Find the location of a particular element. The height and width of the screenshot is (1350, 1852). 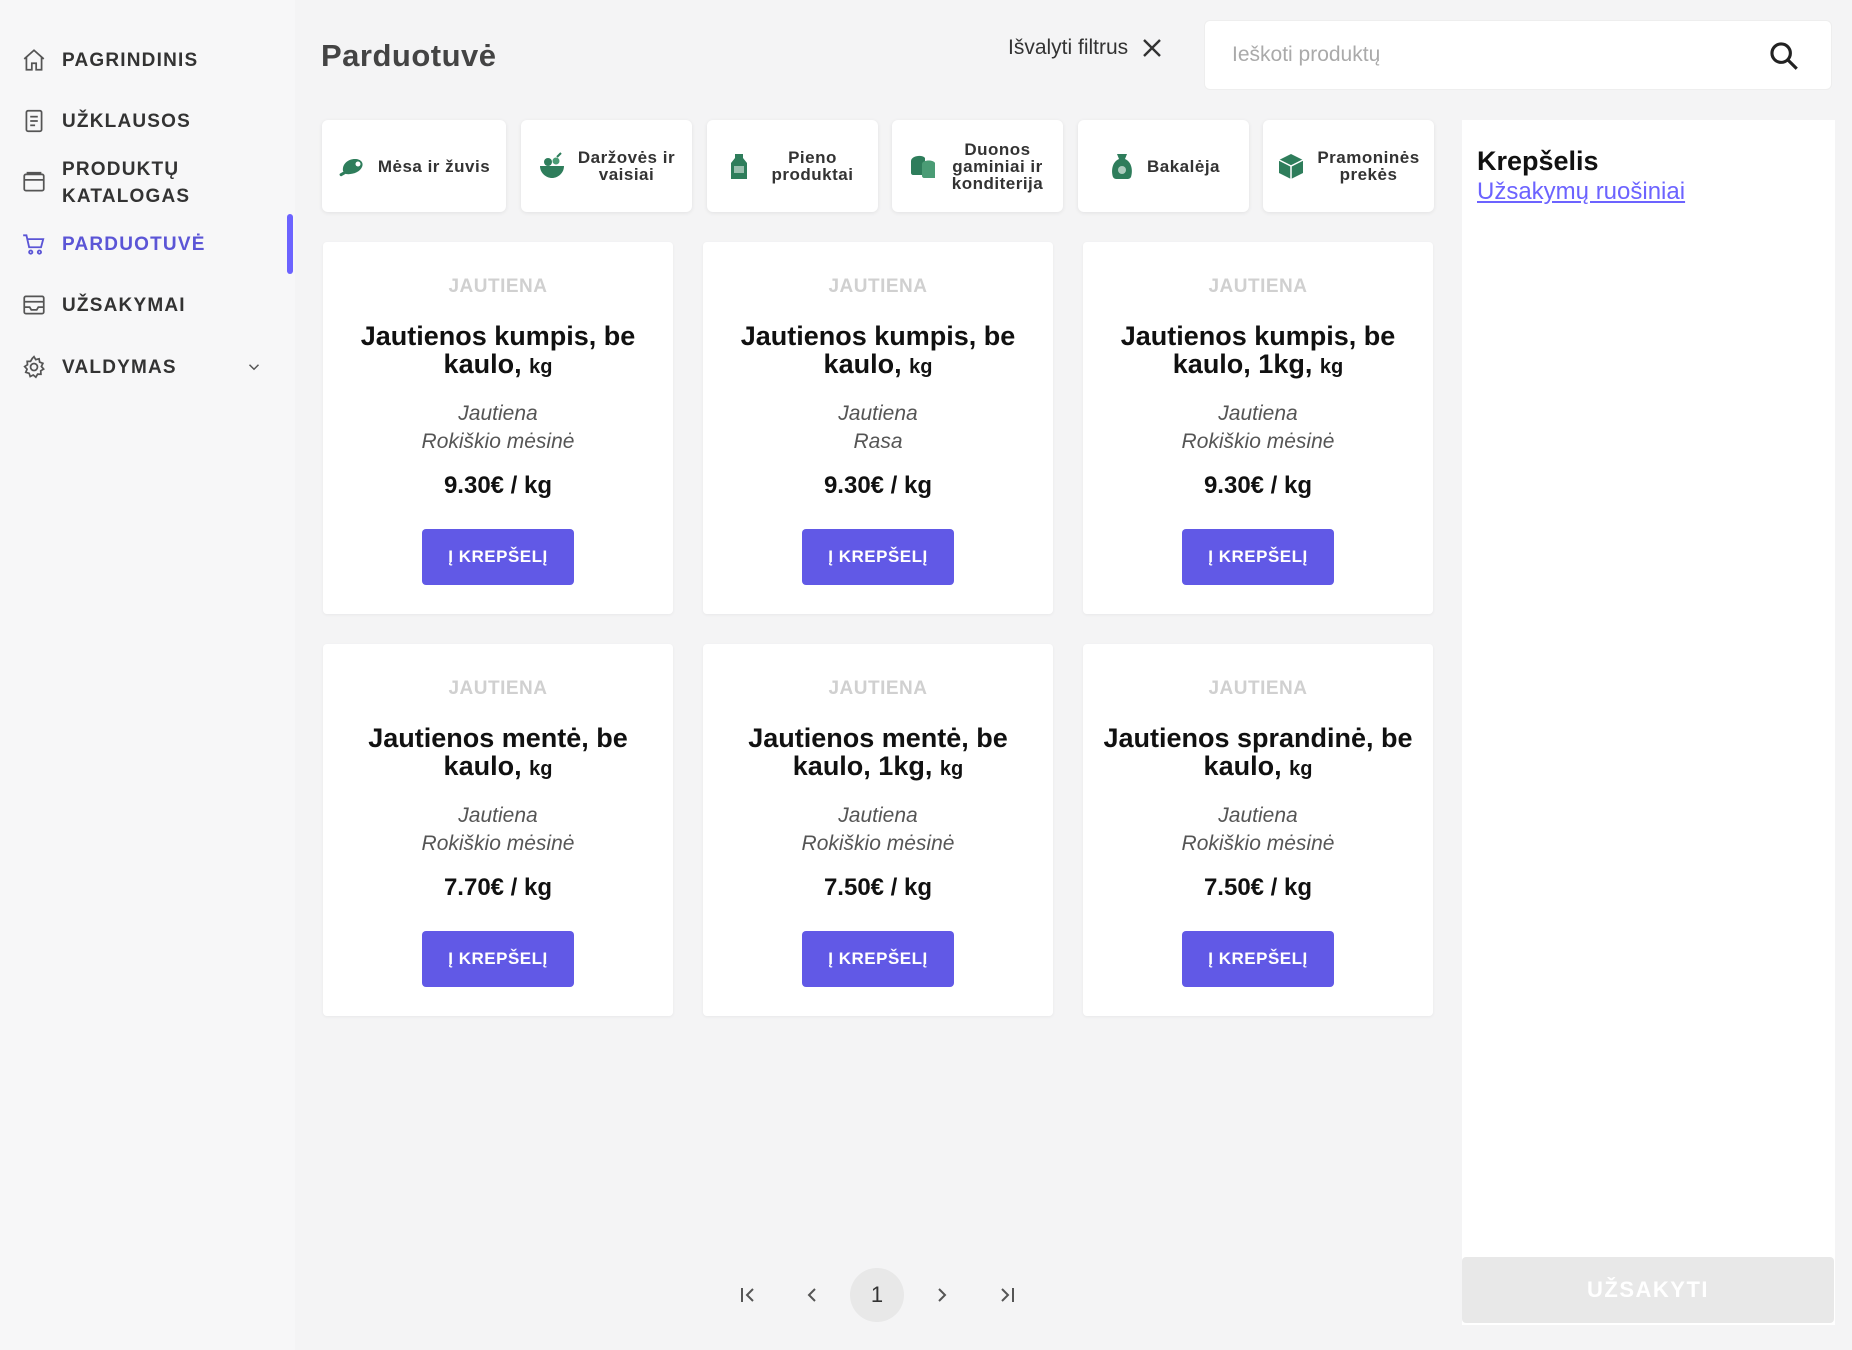

product-title: Jautienos sprandinė, be kaulo, kg is located at coordinates (1258, 753).